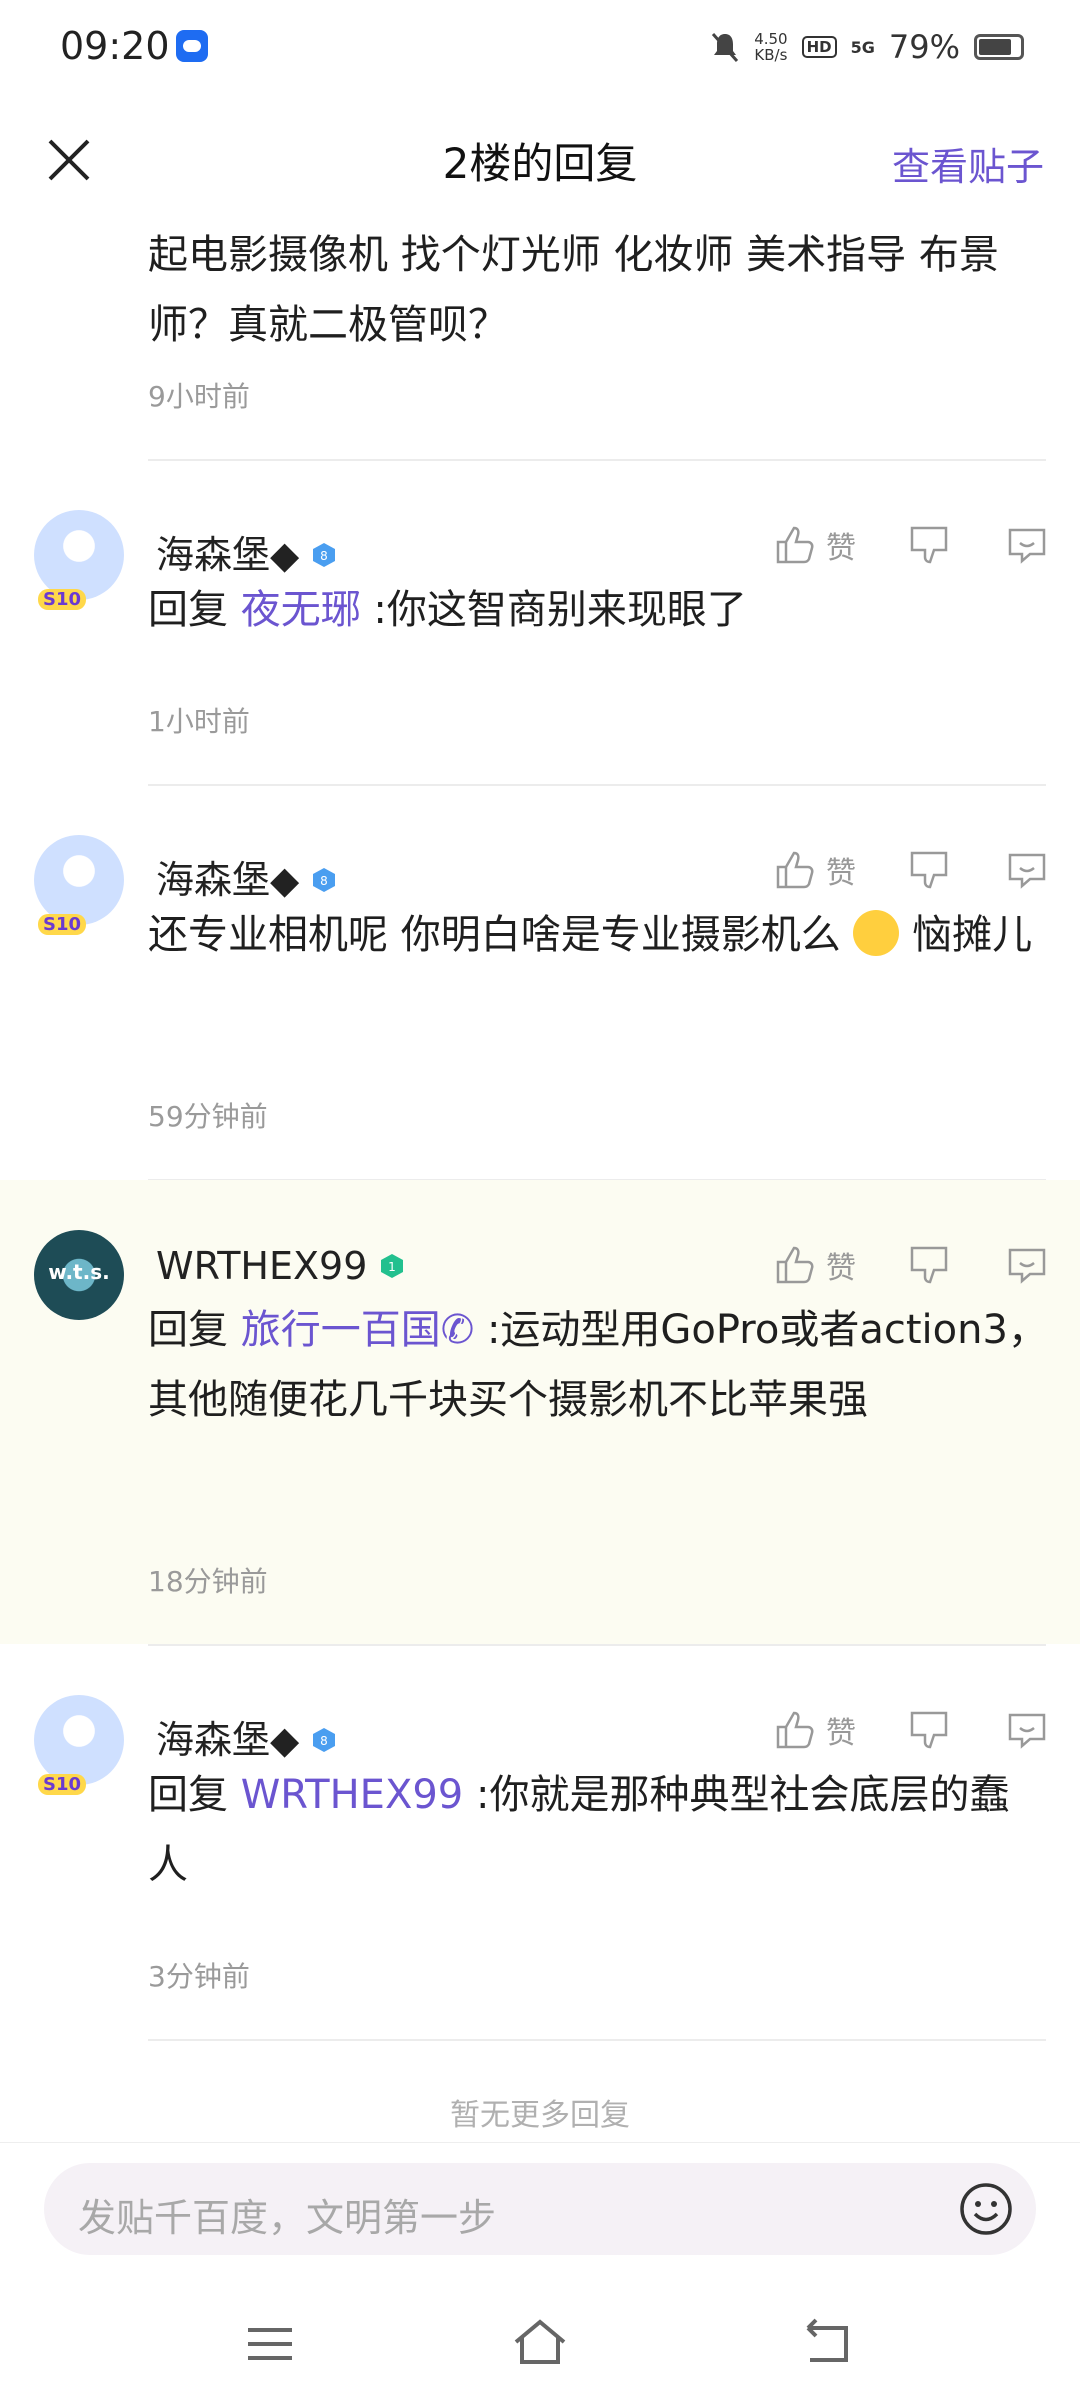 Image resolution: width=1080 pixels, height=2404 pixels. Describe the element at coordinates (540, 2344) in the screenshot. I see `home-icon` at that location.